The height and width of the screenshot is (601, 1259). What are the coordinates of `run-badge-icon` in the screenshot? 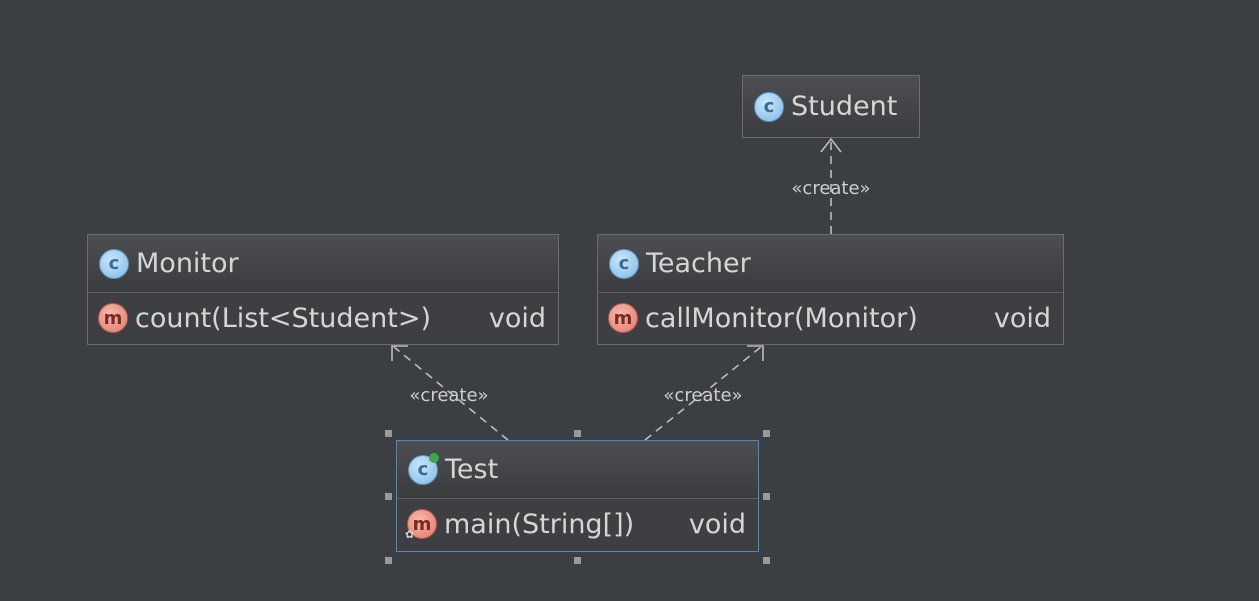 It's located at (434, 457).